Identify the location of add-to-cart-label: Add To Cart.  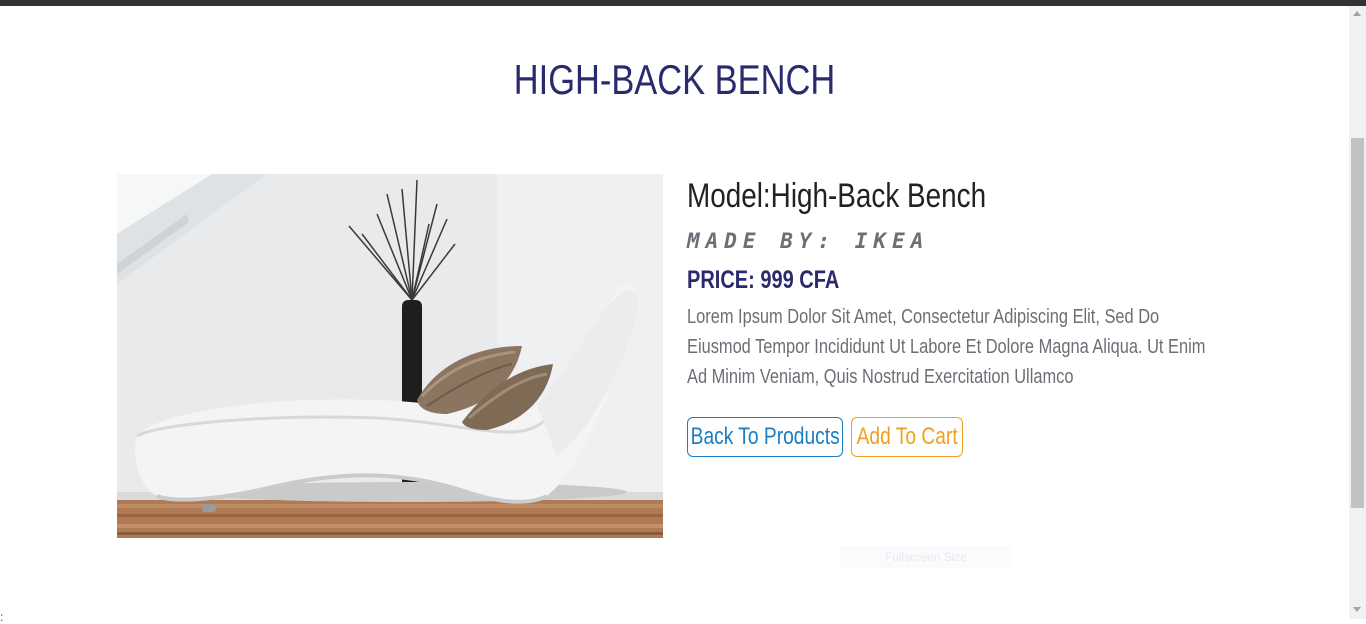
(907, 436).